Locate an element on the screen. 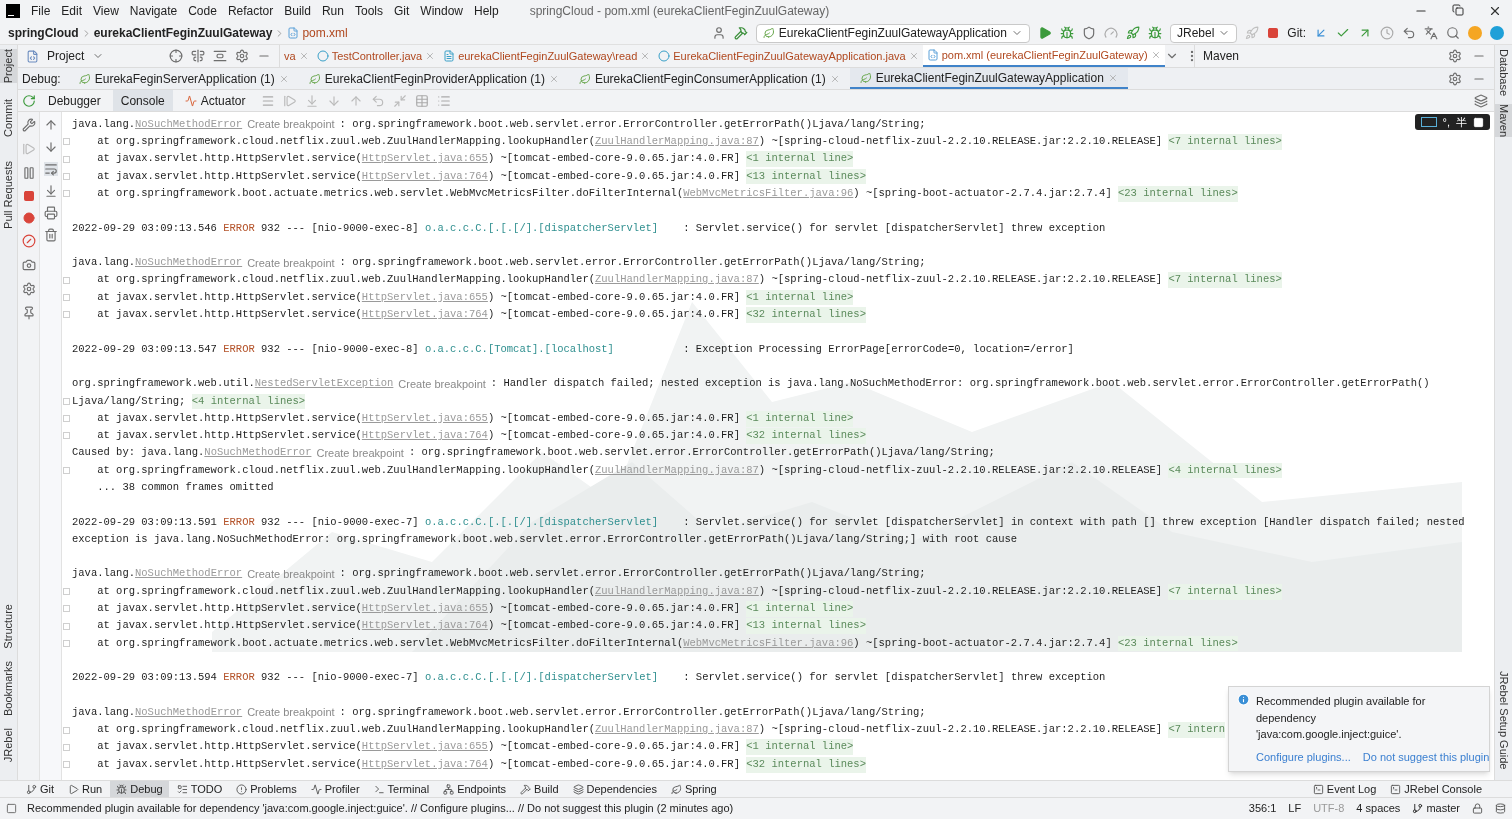  ime-width: 半 is located at coordinates (1461, 122).